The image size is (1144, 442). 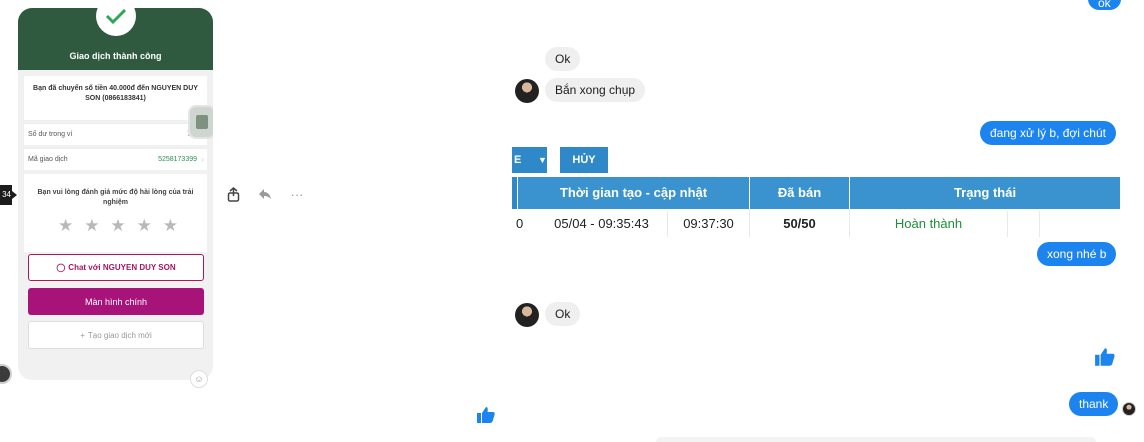 What do you see at coordinates (297, 194) in the screenshot?
I see `more-icon: ···` at bounding box center [297, 194].